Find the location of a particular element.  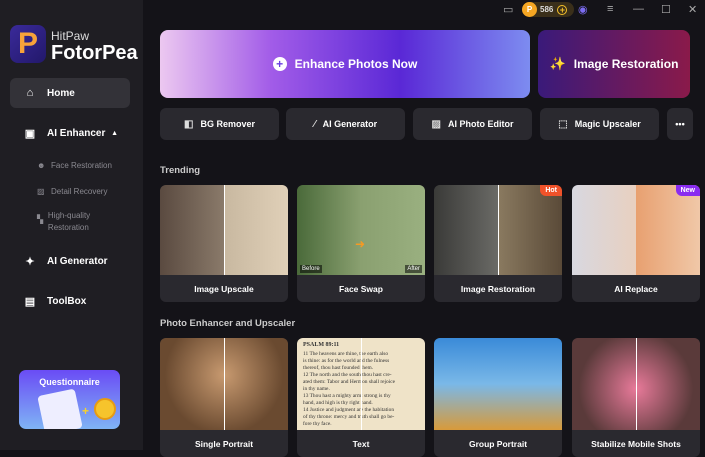

coin-illustration is located at coordinates (105, 409).